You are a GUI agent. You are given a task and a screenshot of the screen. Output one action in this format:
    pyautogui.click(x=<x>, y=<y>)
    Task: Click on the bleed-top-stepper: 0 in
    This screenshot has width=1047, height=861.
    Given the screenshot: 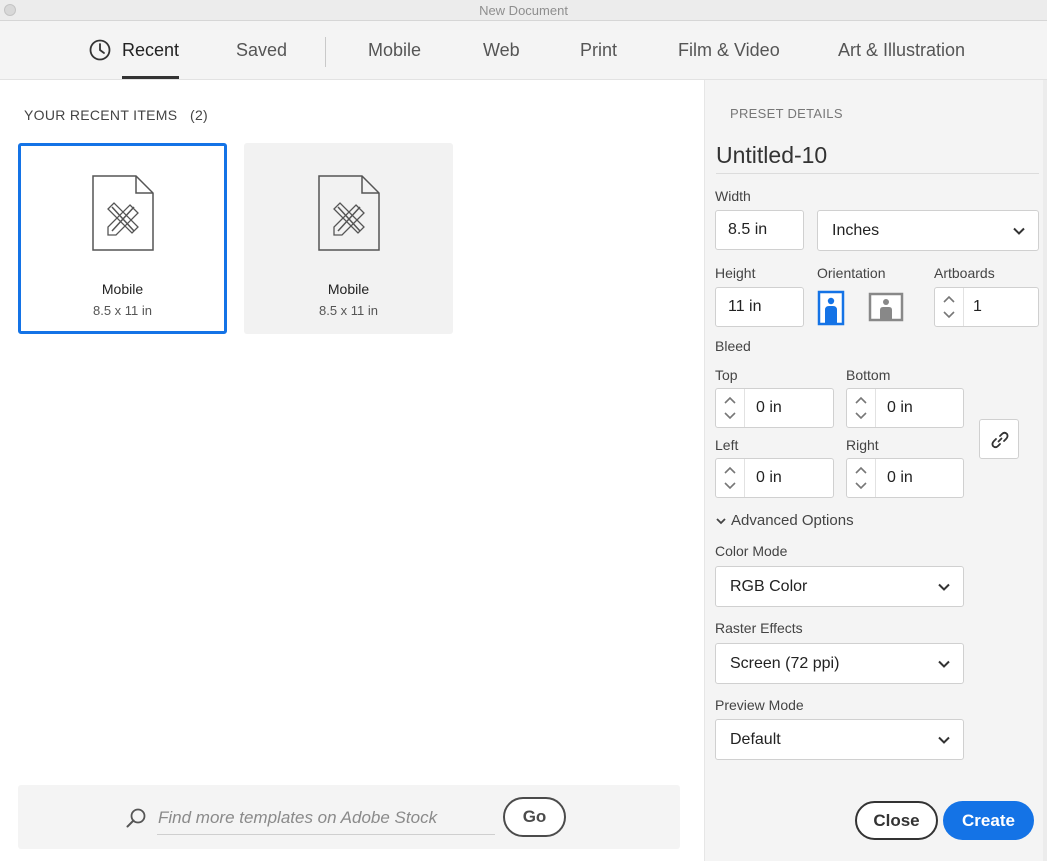 What is the action you would take?
    pyautogui.click(x=774, y=408)
    